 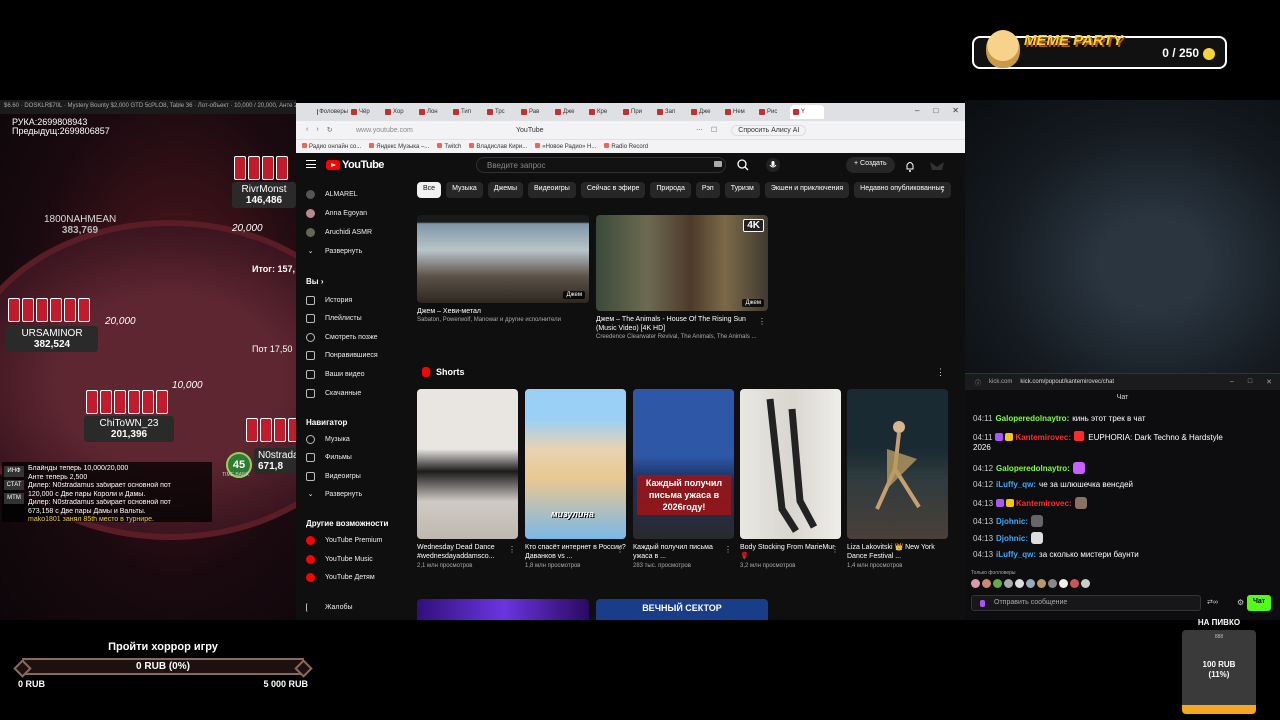 I want to click on sidebar-item-playlists: Плейлисты, so click(x=334, y=318).